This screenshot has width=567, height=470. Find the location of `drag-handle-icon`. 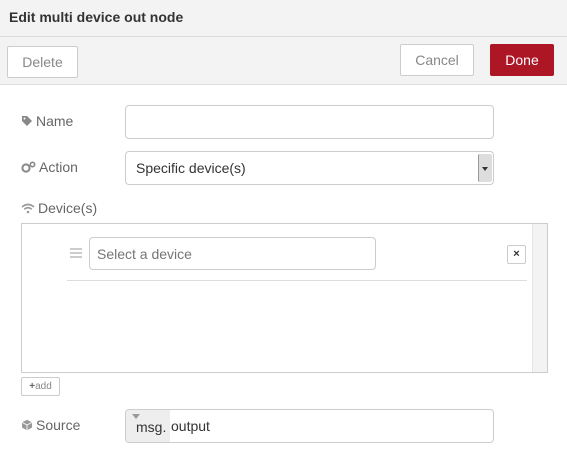

drag-handle-icon is located at coordinates (76, 254).